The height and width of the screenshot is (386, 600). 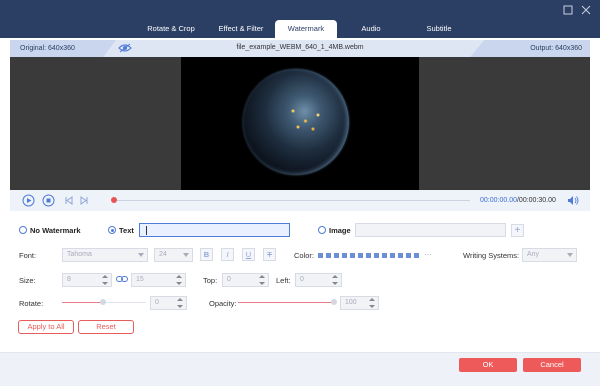 What do you see at coordinates (31, 303) in the screenshot?
I see `rotate-label: Rotate:` at bounding box center [31, 303].